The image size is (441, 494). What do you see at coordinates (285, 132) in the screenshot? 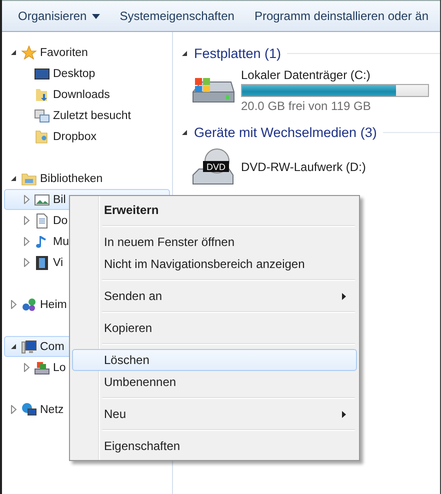
I see `group-title: Geräte mit Wechselmedien (3)` at bounding box center [285, 132].